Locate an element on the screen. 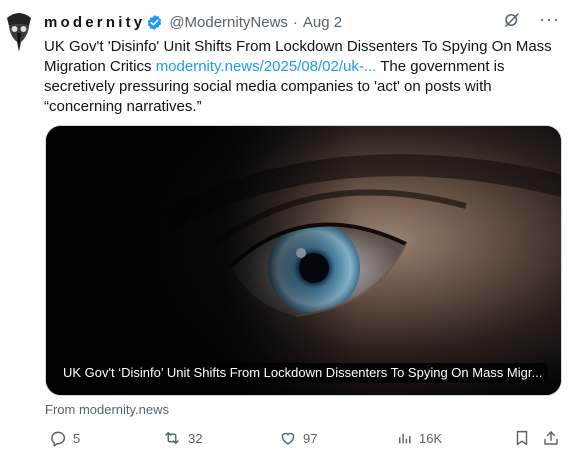  reply-icon is located at coordinates (58, 439).